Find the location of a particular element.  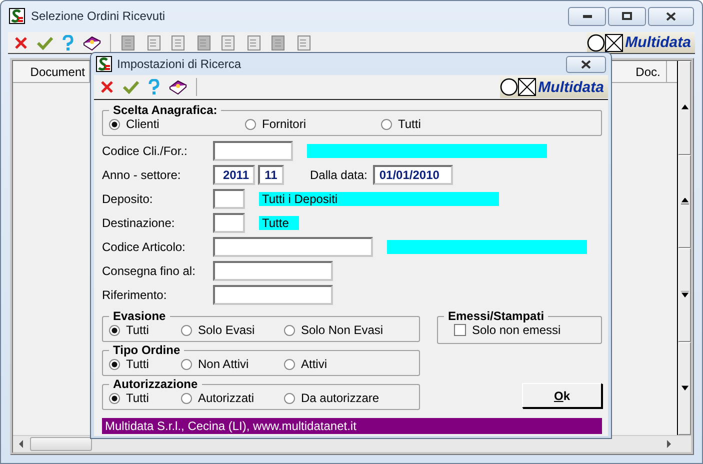

radio-option: Solo Non Evasi is located at coordinates (351, 330).